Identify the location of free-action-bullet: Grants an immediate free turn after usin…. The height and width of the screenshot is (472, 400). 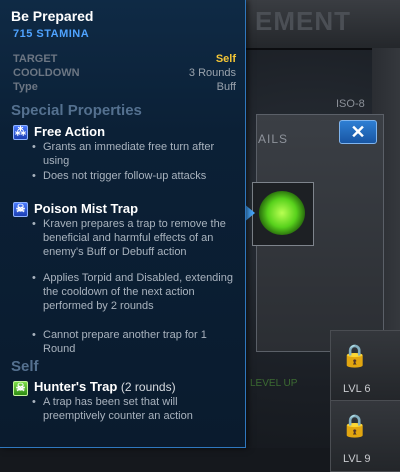
(132, 154).